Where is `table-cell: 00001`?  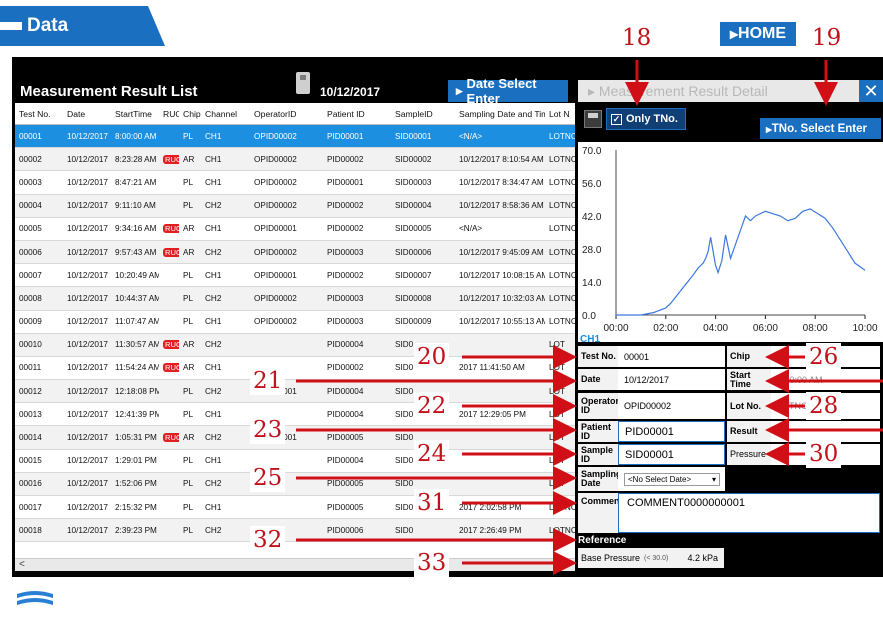
table-cell: 00001 is located at coordinates (30, 136).